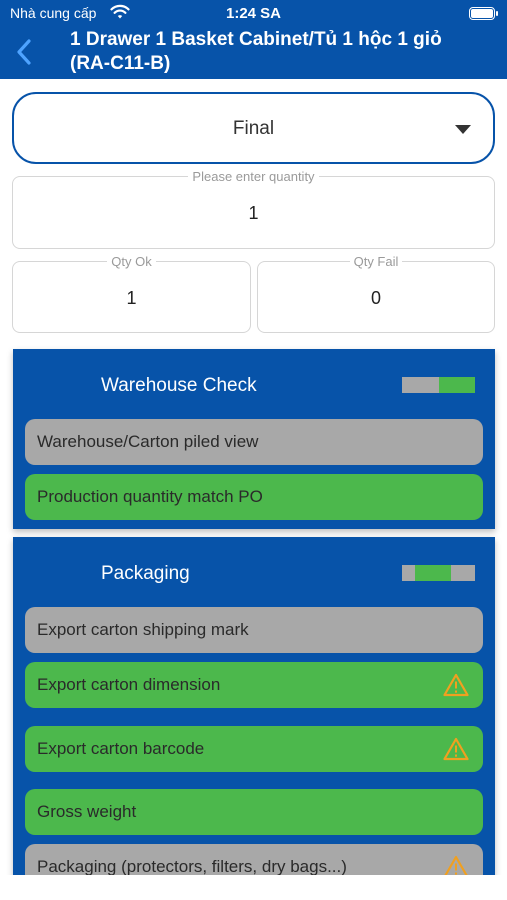 The image size is (507, 900). I want to click on status-bar: Nhà cung cấp 1:24 SA, so click(253, 14).